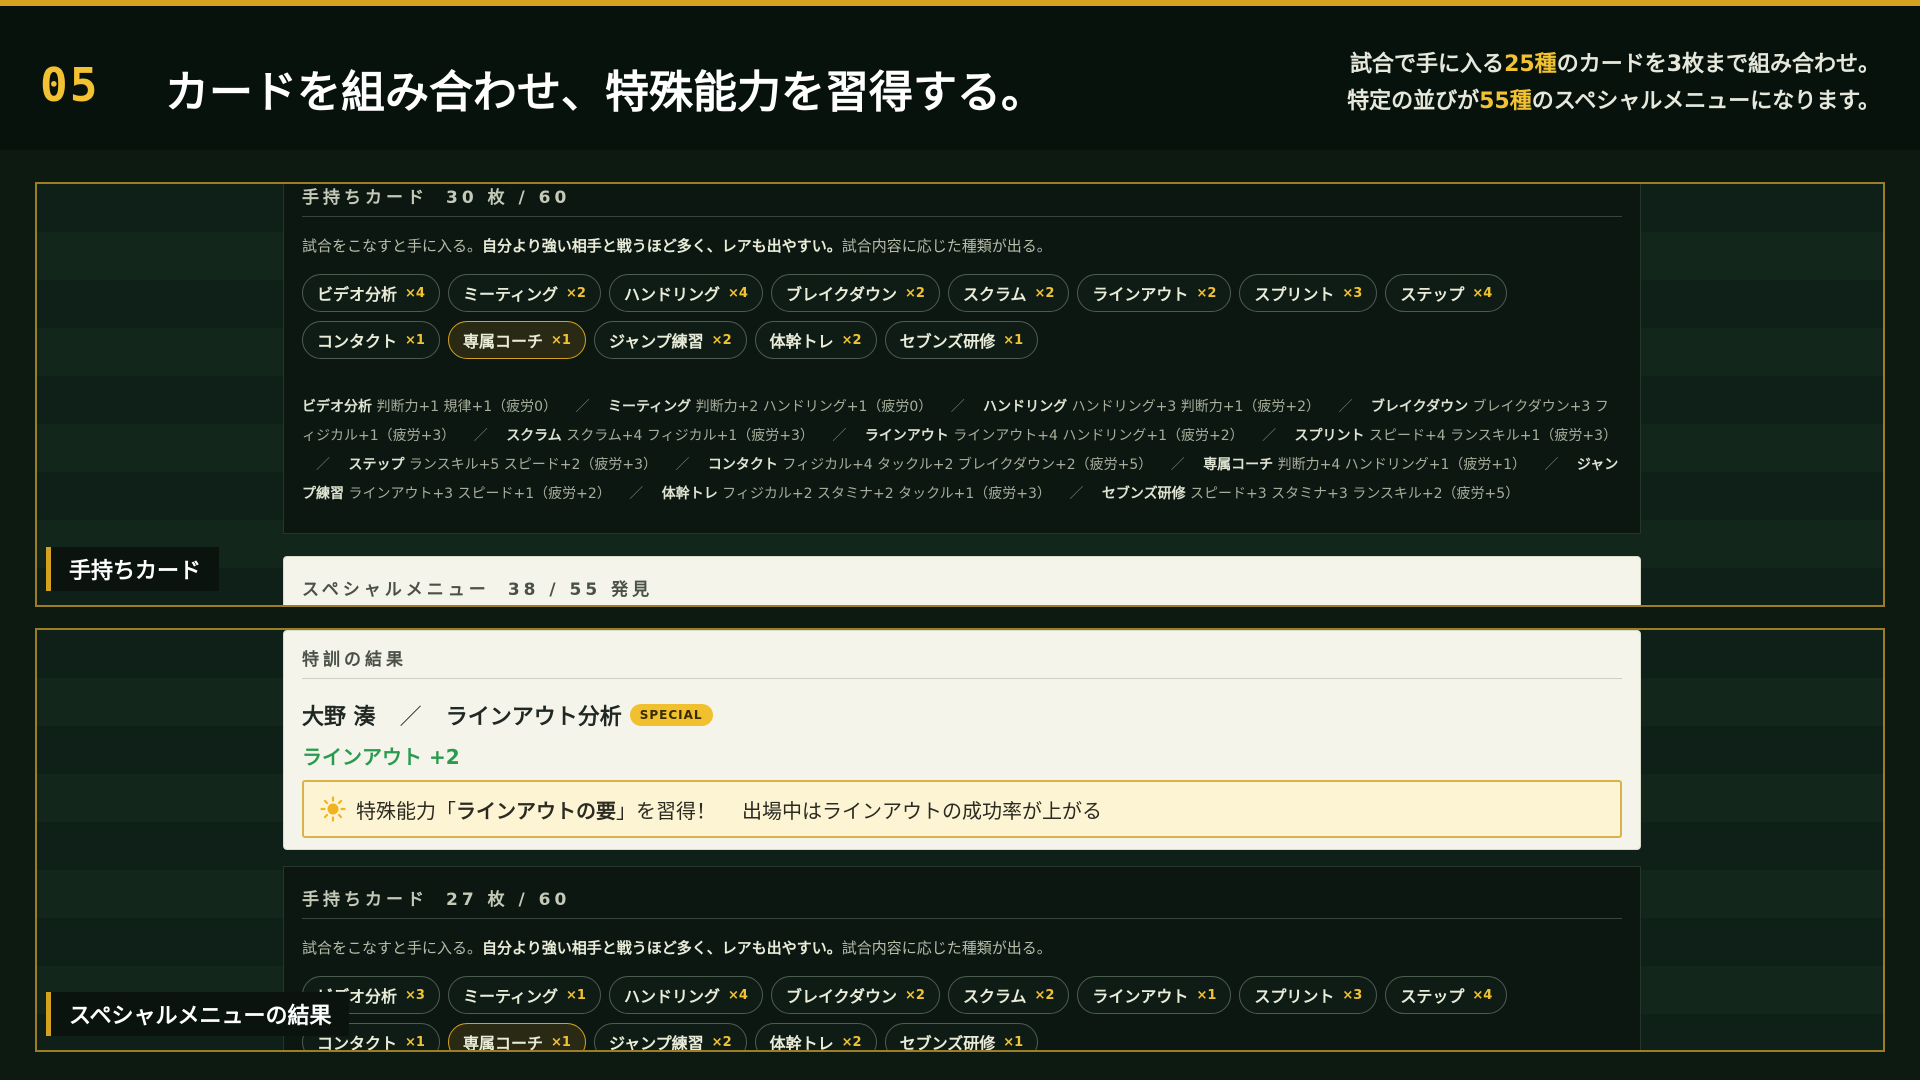 The width and height of the screenshot is (1920, 1080). I want to click on card-effect: セブンズ研修 スピード+3 スタミナ+3 ランスキル+2（疲労+5）, so click(1310, 494).